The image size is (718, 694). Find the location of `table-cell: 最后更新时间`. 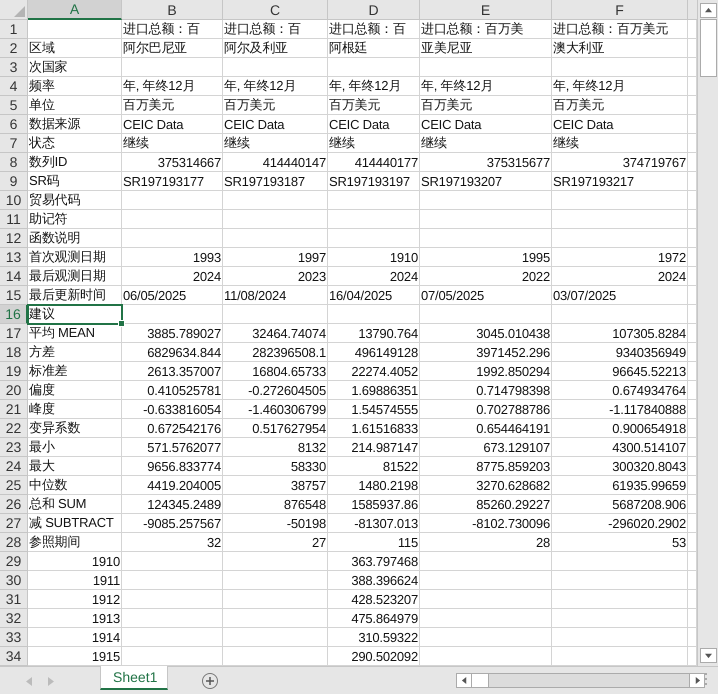

table-cell: 最后更新时间 is located at coordinates (75, 295).